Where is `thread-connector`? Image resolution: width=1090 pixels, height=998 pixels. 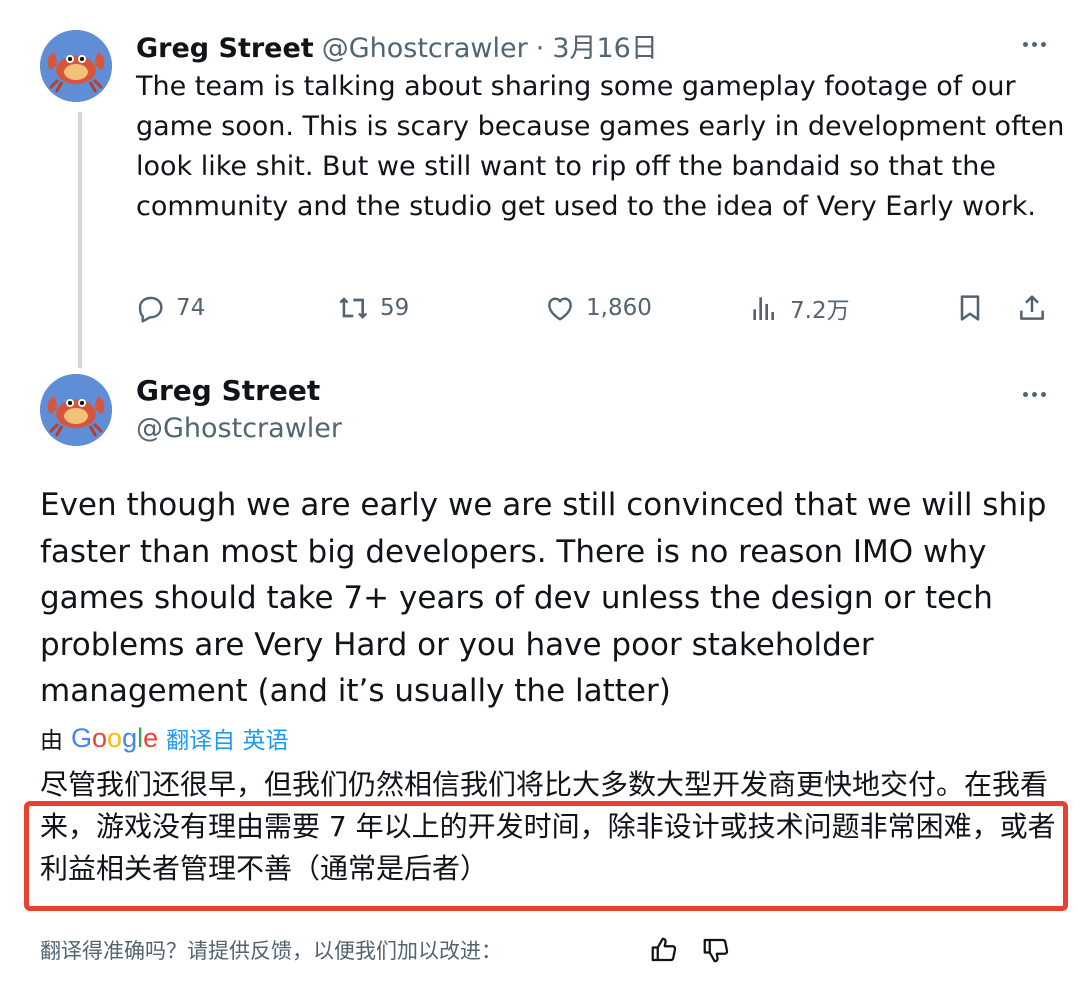
thread-connector is located at coordinates (80, 240).